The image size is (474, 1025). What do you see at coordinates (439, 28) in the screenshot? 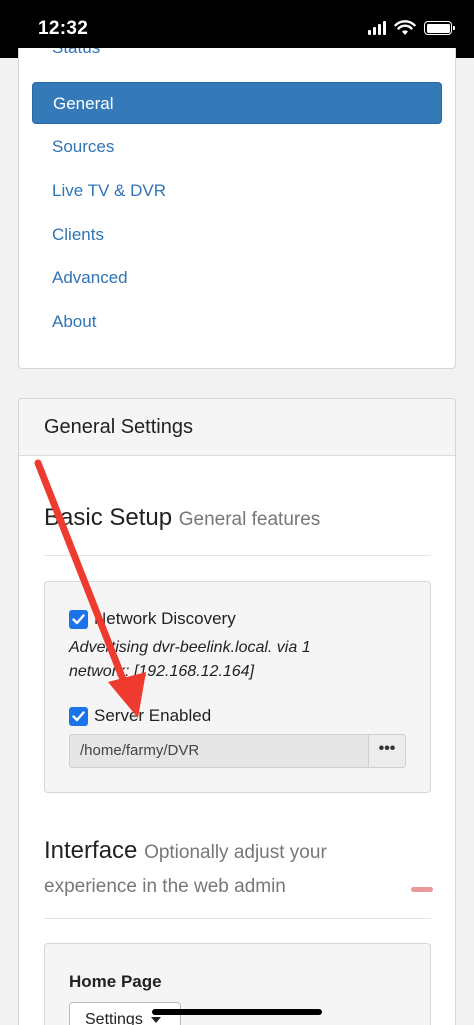
I see `battery-icon` at bounding box center [439, 28].